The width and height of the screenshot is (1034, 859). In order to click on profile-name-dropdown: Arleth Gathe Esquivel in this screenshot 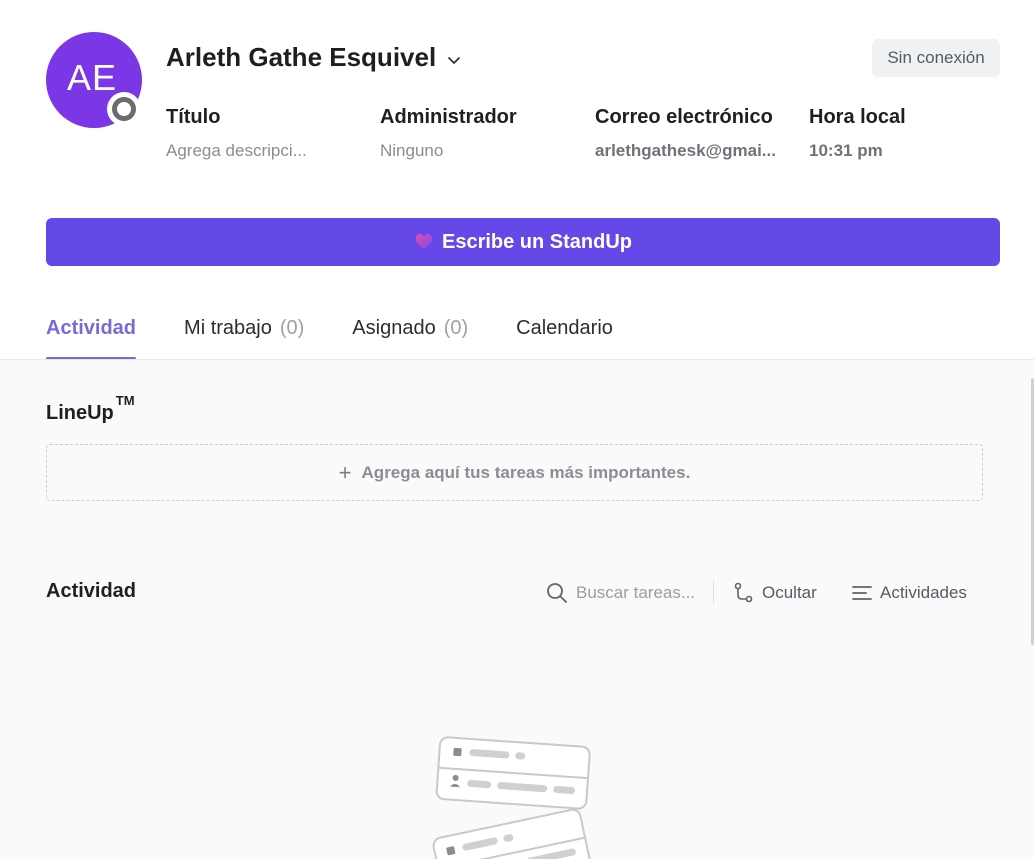, I will do `click(314, 57)`.